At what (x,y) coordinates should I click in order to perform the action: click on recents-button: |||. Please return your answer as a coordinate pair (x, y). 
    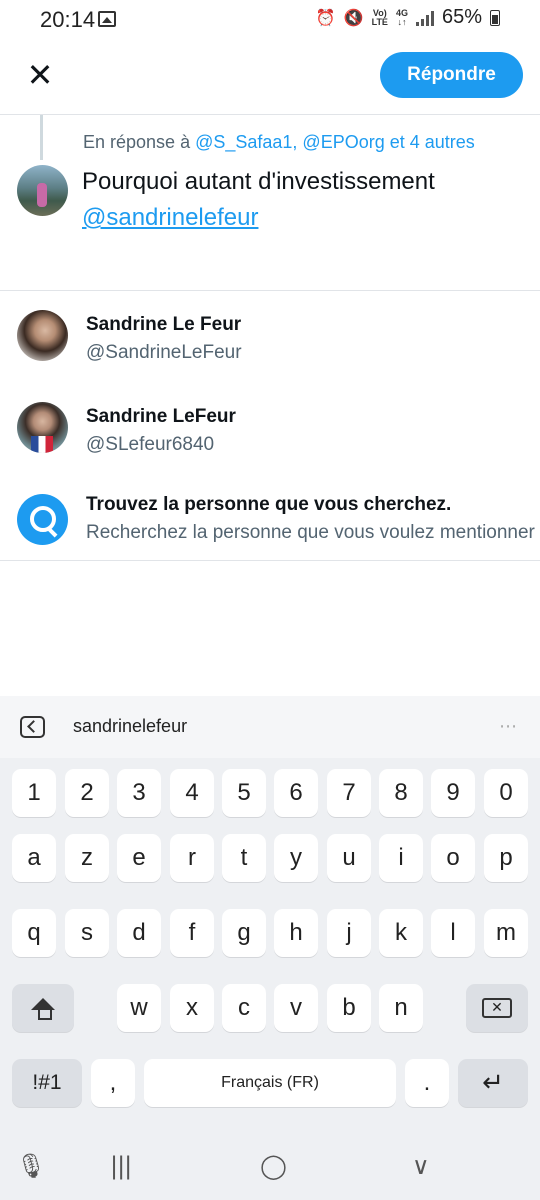
    Looking at the image, I should click on (121, 1166).